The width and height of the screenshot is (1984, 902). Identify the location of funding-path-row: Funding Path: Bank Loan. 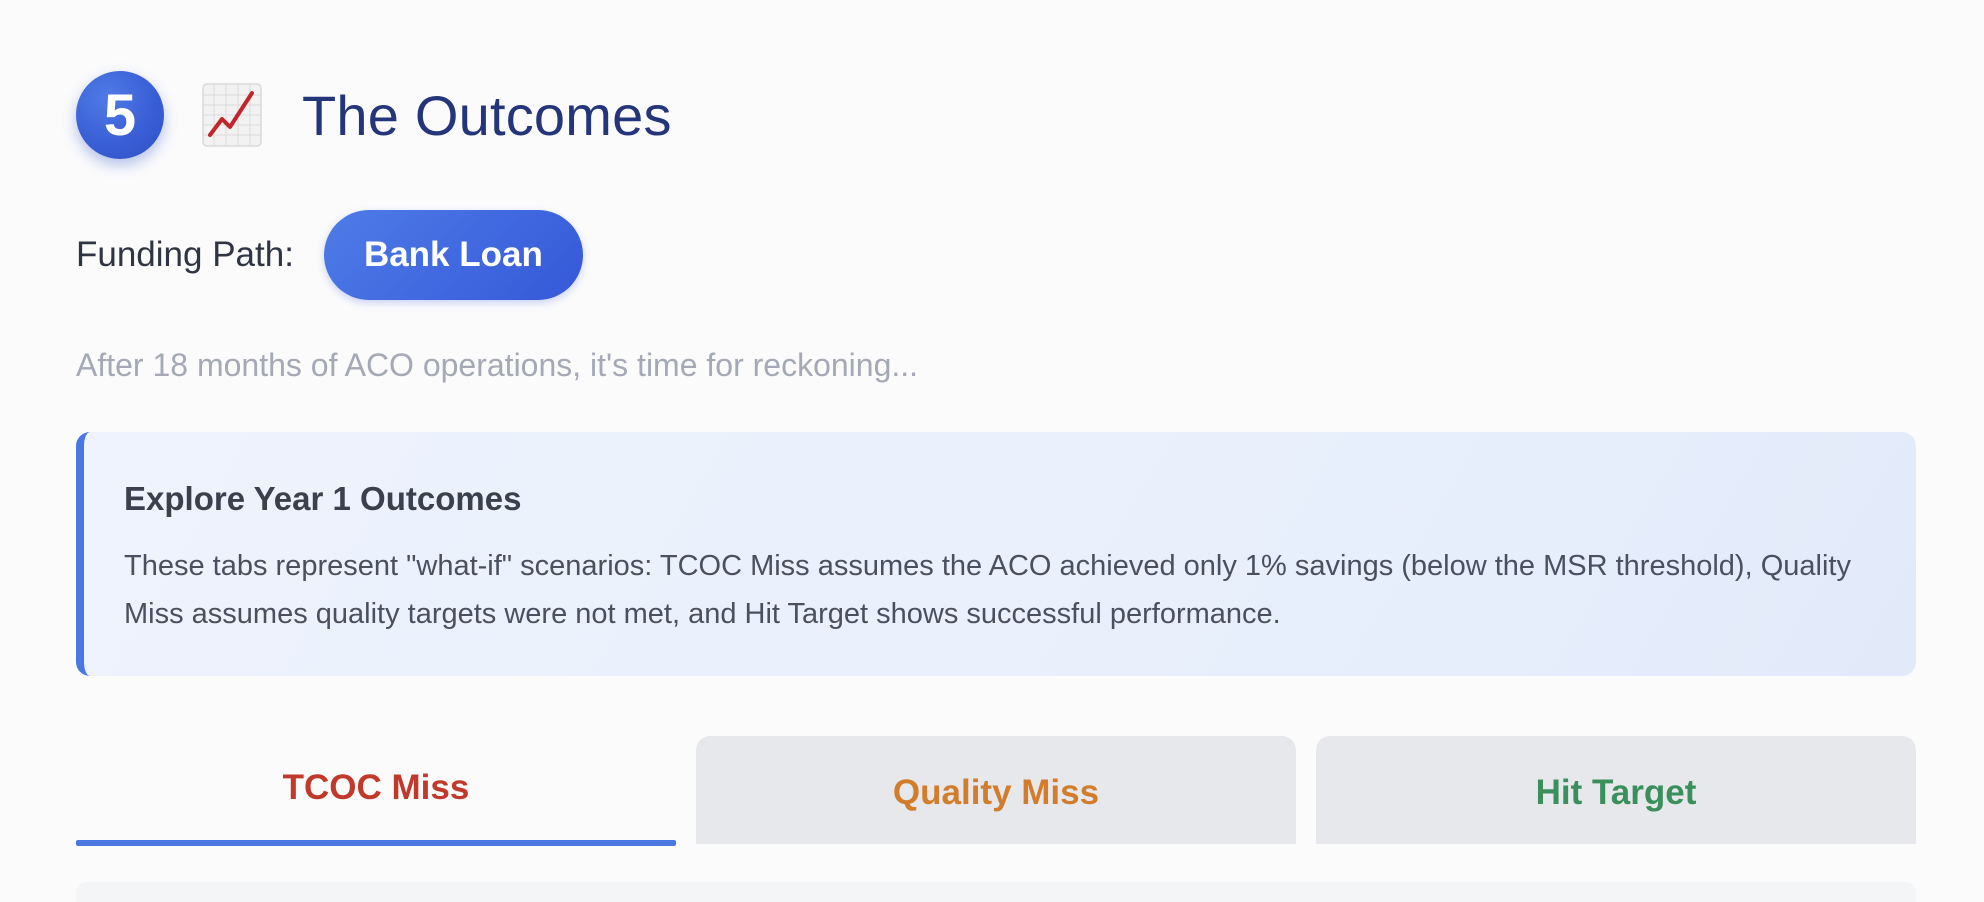
(329, 255).